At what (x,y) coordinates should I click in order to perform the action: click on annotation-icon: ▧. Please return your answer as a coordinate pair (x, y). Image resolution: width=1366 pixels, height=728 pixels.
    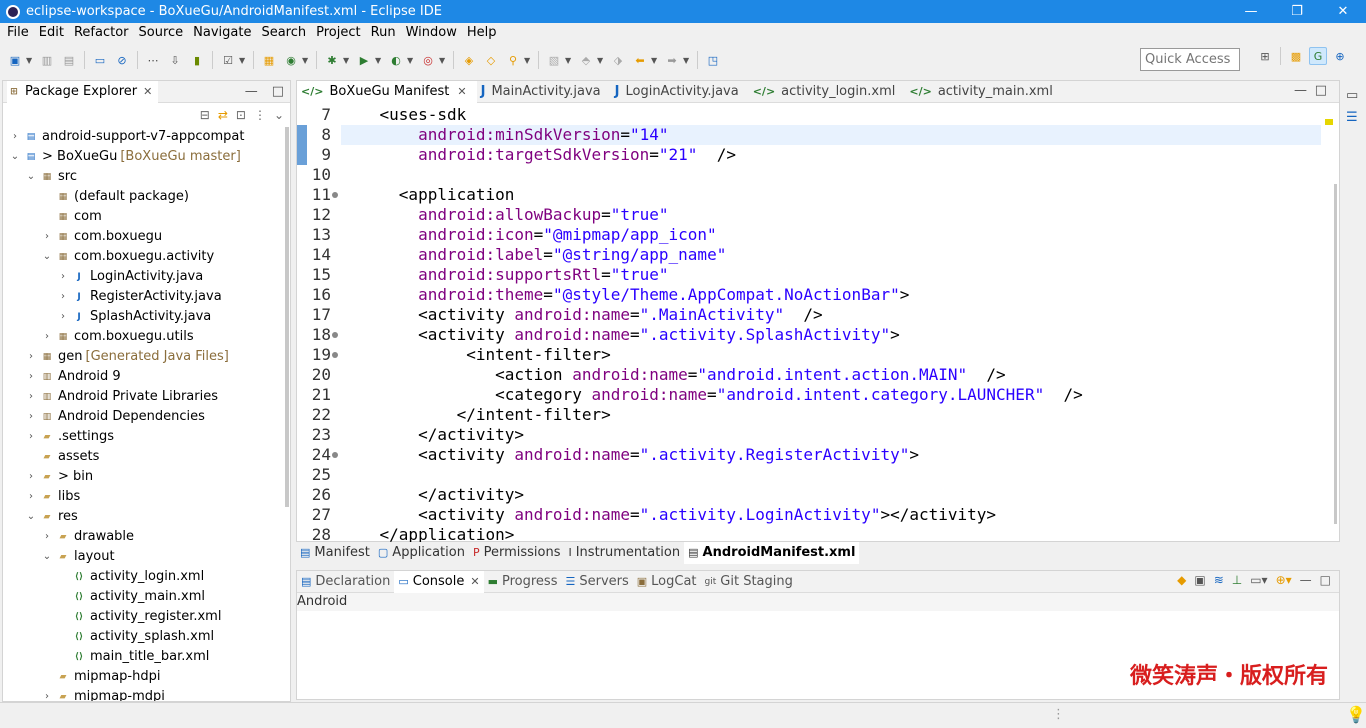
    Looking at the image, I should click on (554, 60).